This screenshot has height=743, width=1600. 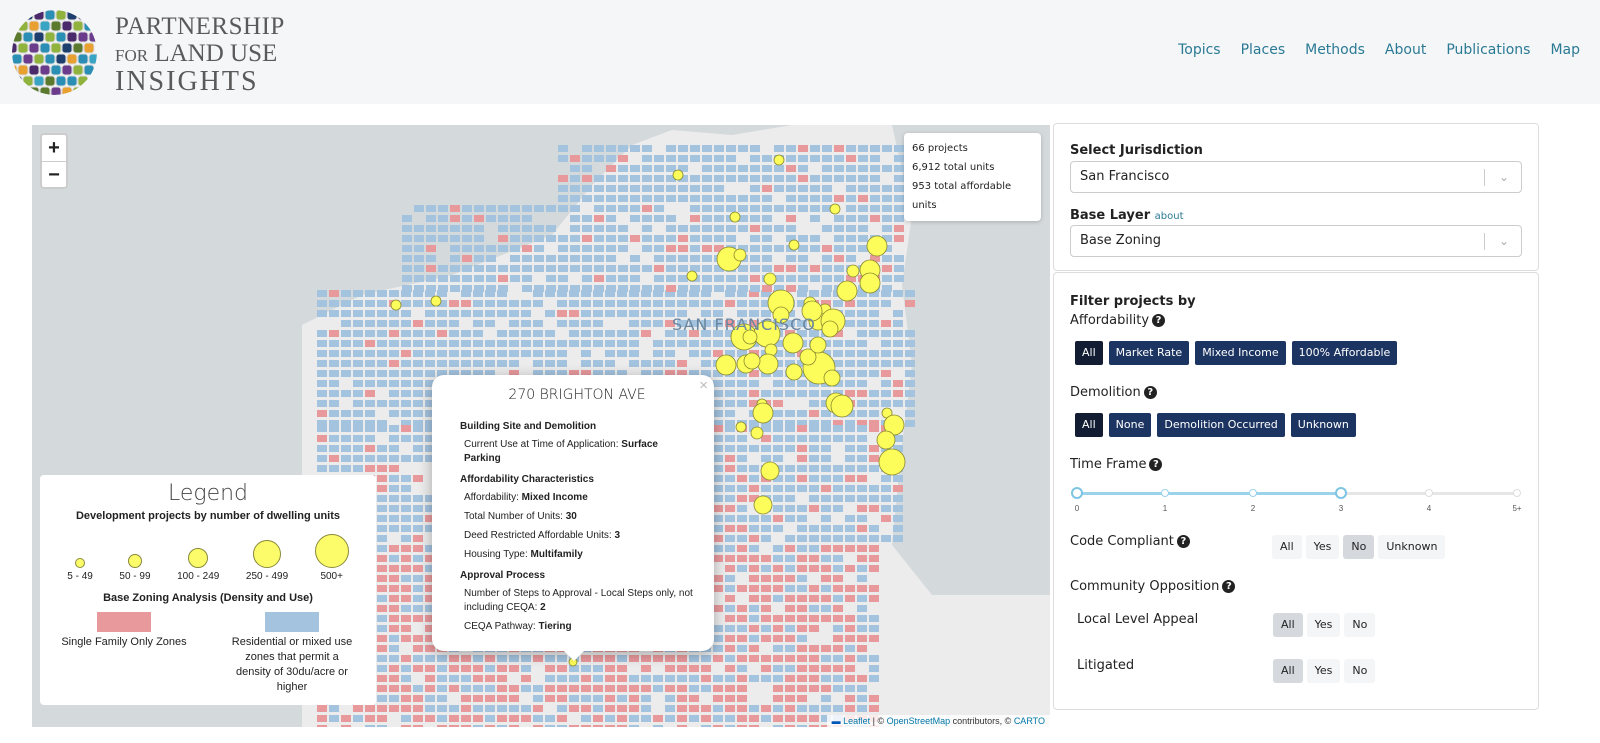 I want to click on code-compliant-yes: Yes, so click(x=1322, y=547).